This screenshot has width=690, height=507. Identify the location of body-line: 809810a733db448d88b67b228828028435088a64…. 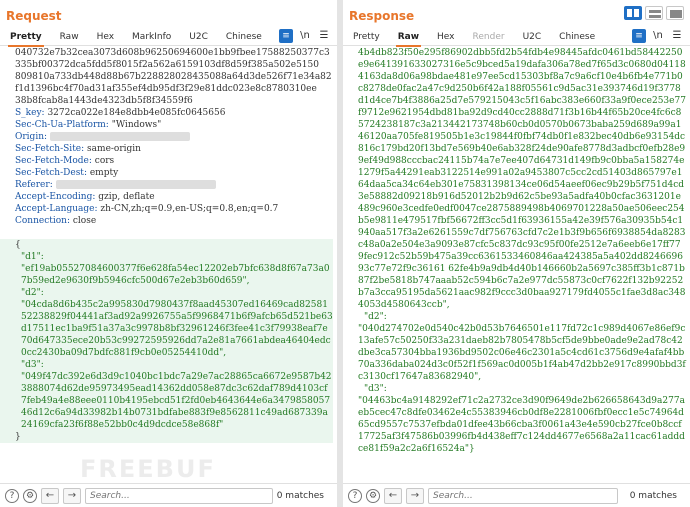
(173, 77).